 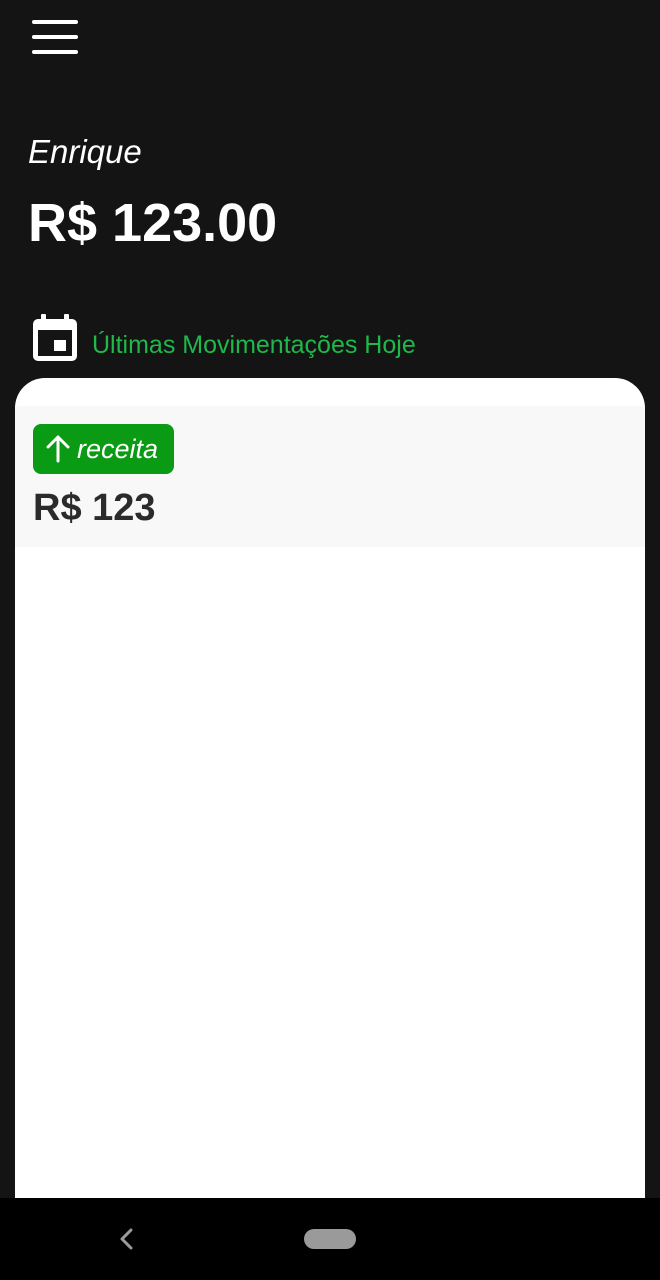 I want to click on back-button, so click(x=127, y=1239).